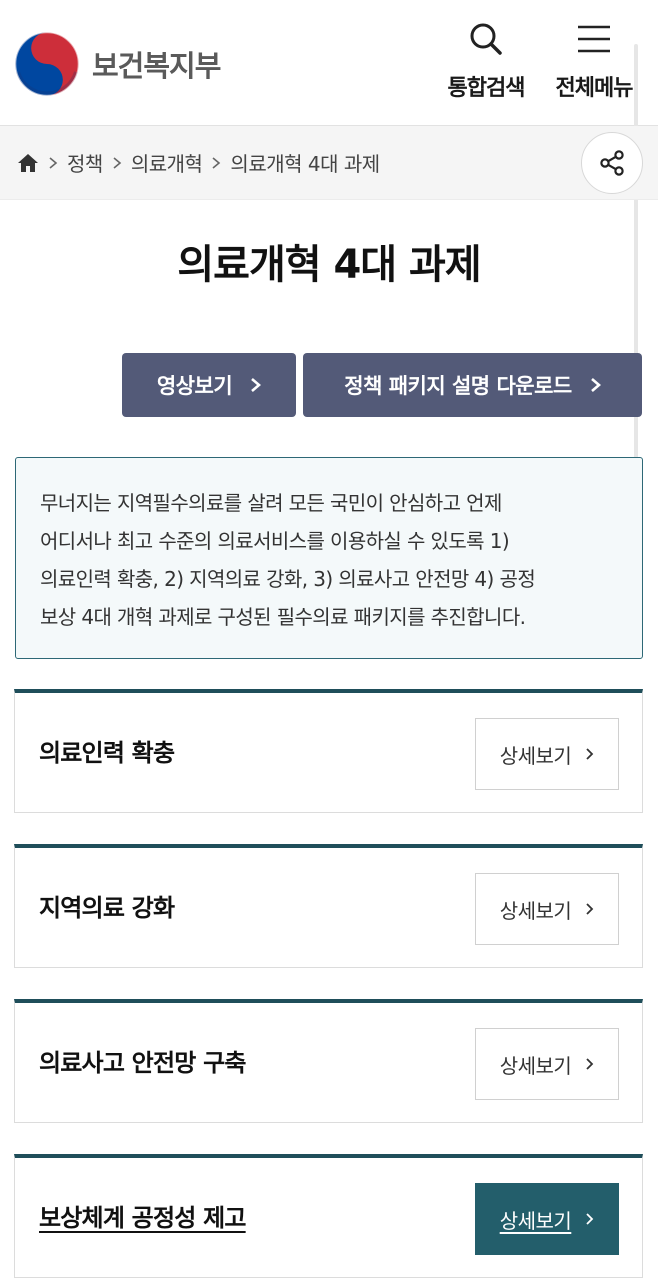  I want to click on intro-line: 보상 4대 개혁 과제로 구성된 필수의료 패키지를 추진합니다., so click(283, 617).